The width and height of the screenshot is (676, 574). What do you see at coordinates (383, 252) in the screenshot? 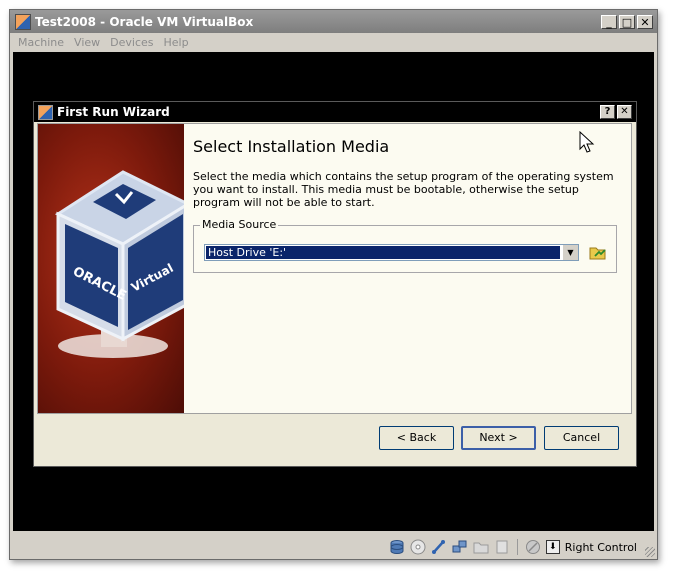
I see `media-selected-value: Host Drive 'E:'` at bounding box center [383, 252].